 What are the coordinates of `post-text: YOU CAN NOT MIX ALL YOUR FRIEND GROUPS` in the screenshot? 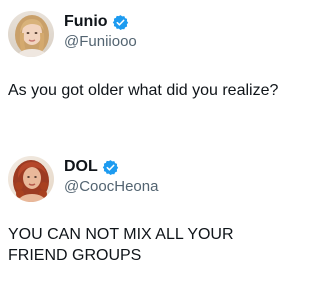 It's located at (121, 245).